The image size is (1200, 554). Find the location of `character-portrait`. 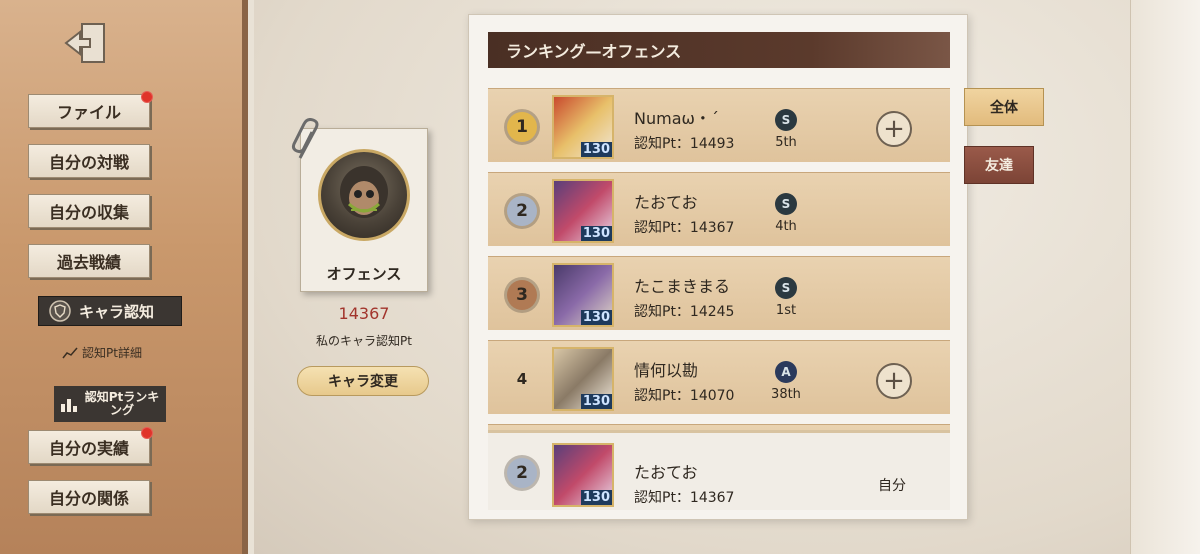

character-portrait is located at coordinates (364, 195).